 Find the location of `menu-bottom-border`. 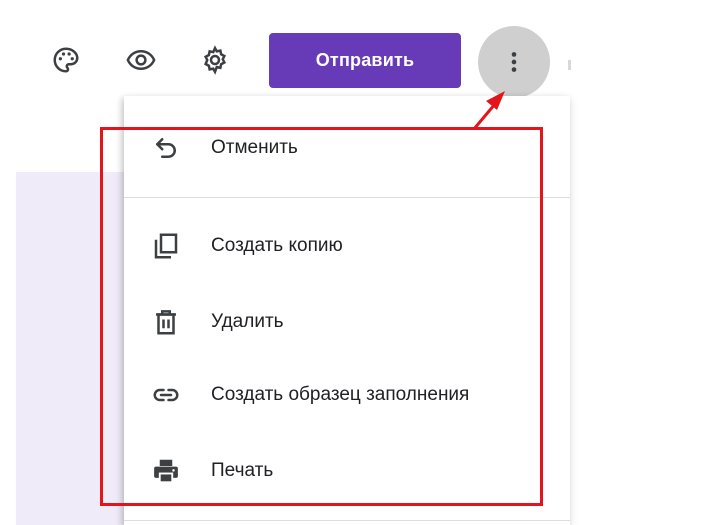

menu-bottom-border is located at coordinates (347, 520).